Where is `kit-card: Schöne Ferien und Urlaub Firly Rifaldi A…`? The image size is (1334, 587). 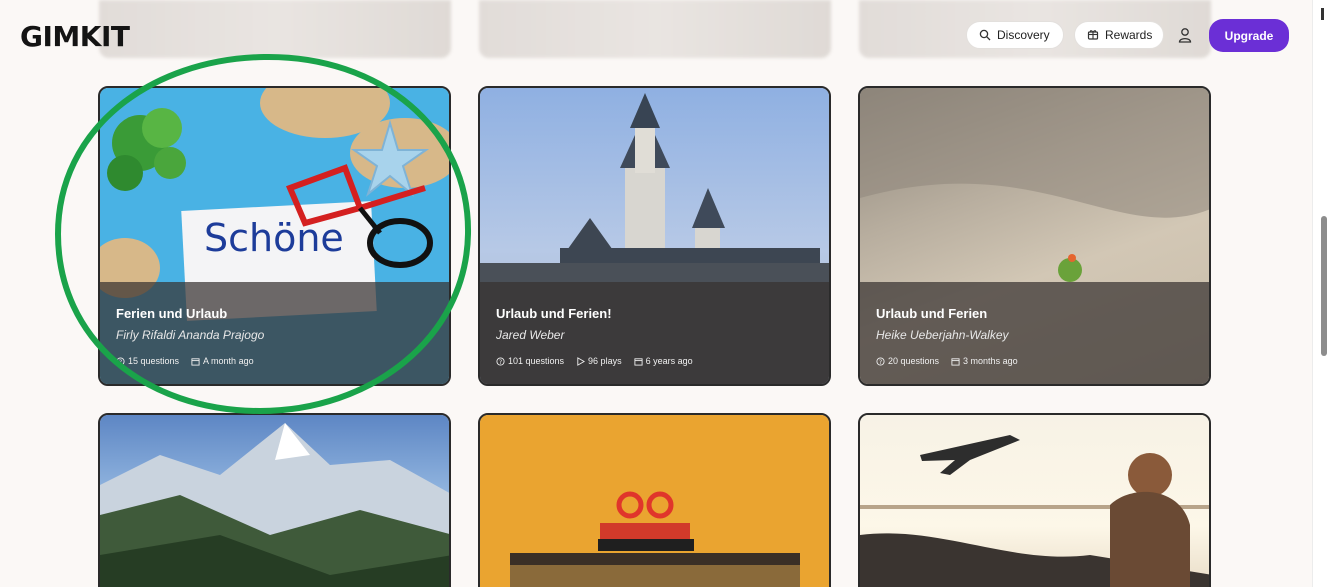
kit-card: Schöne Ferien und Urlaub Firly Rifaldi A… is located at coordinates (274, 236).